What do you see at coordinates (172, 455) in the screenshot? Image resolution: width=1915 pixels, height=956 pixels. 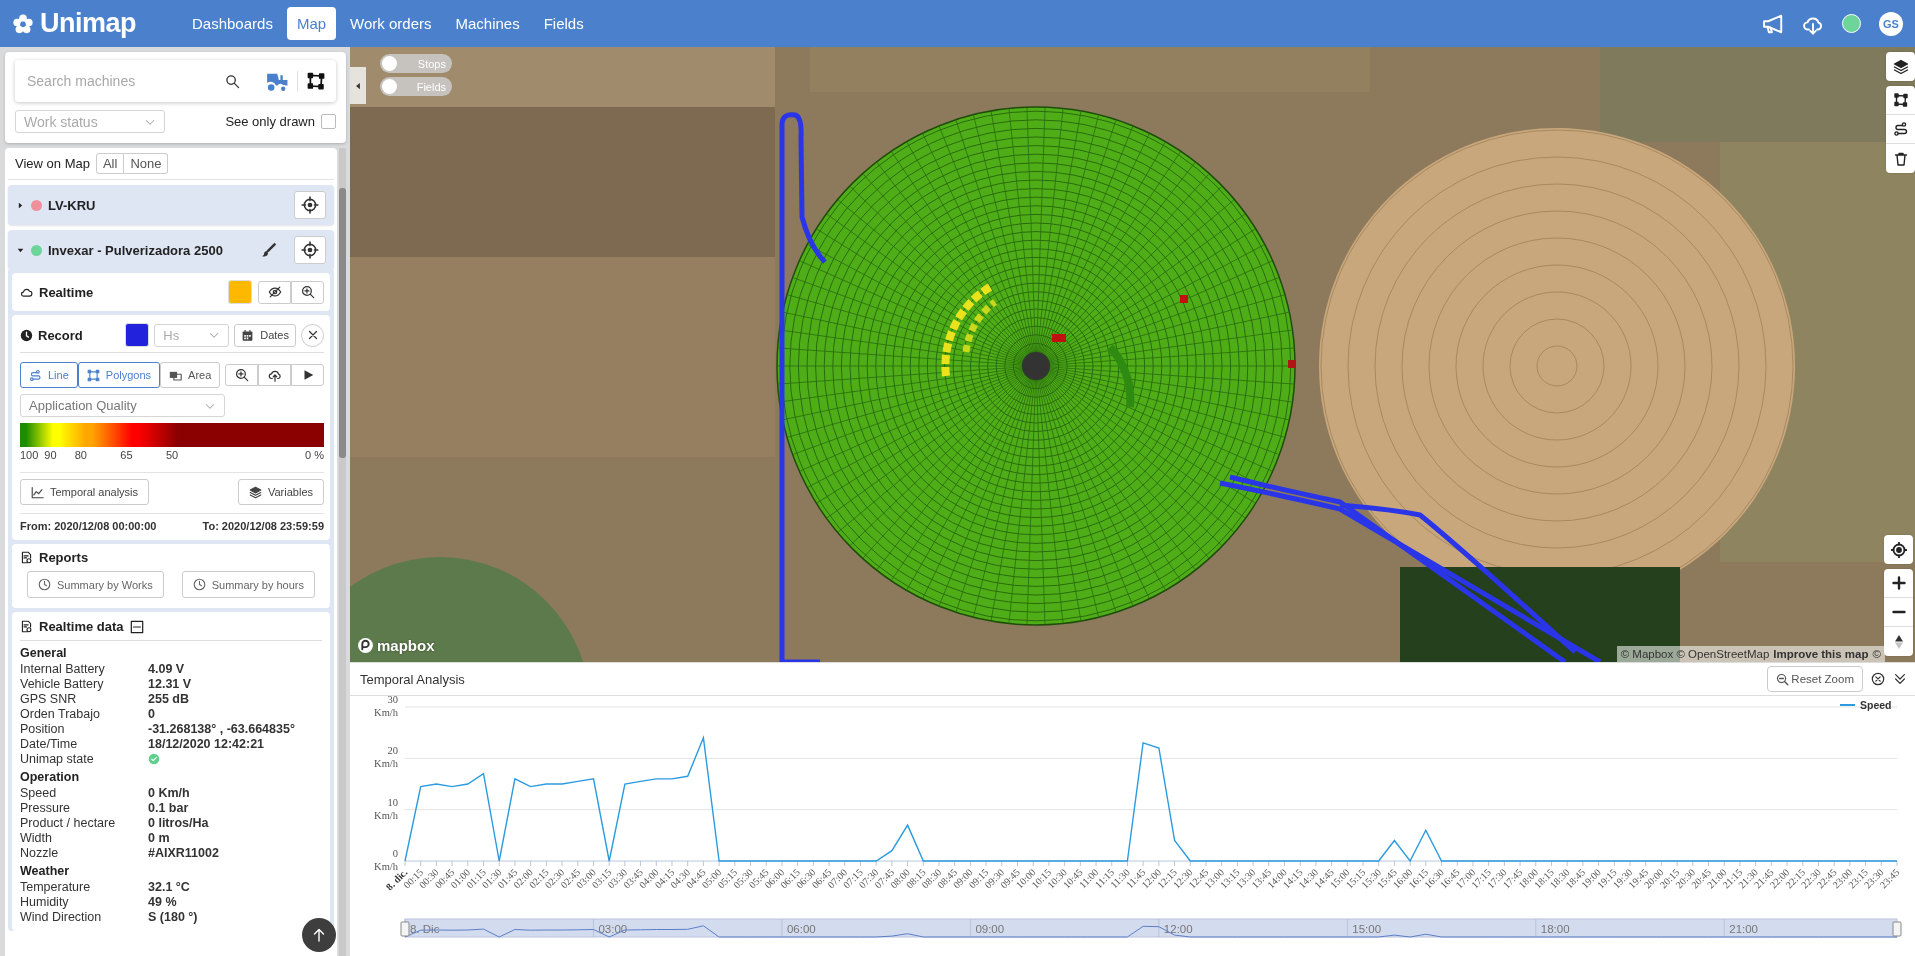 I see `scale-label: 50` at bounding box center [172, 455].